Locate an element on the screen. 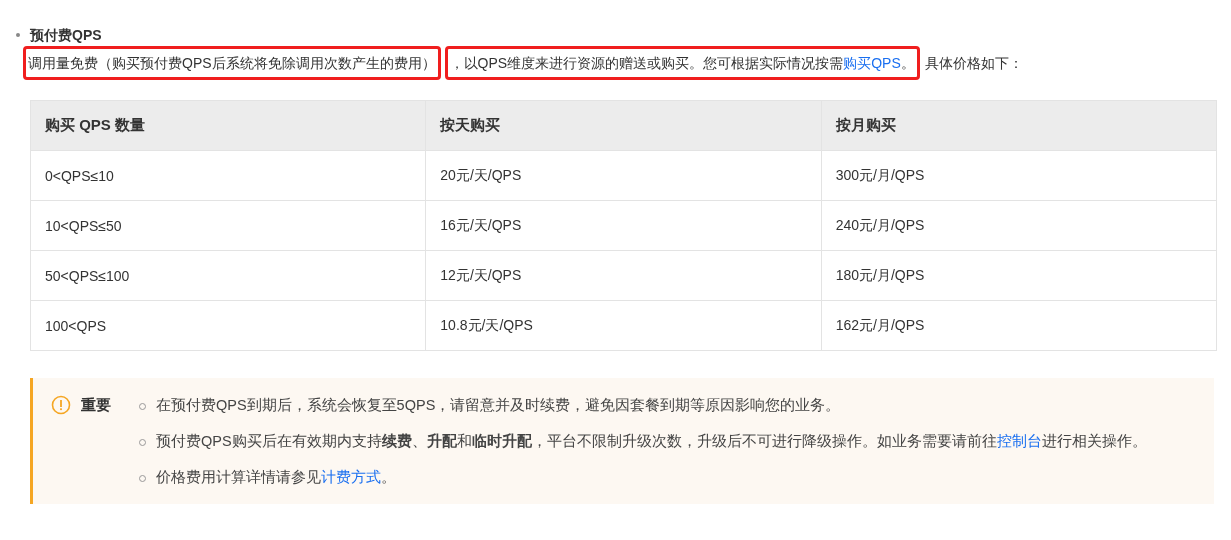 The height and width of the screenshot is (540, 1231). table-cell: 12元/天/QPS is located at coordinates (623, 275).